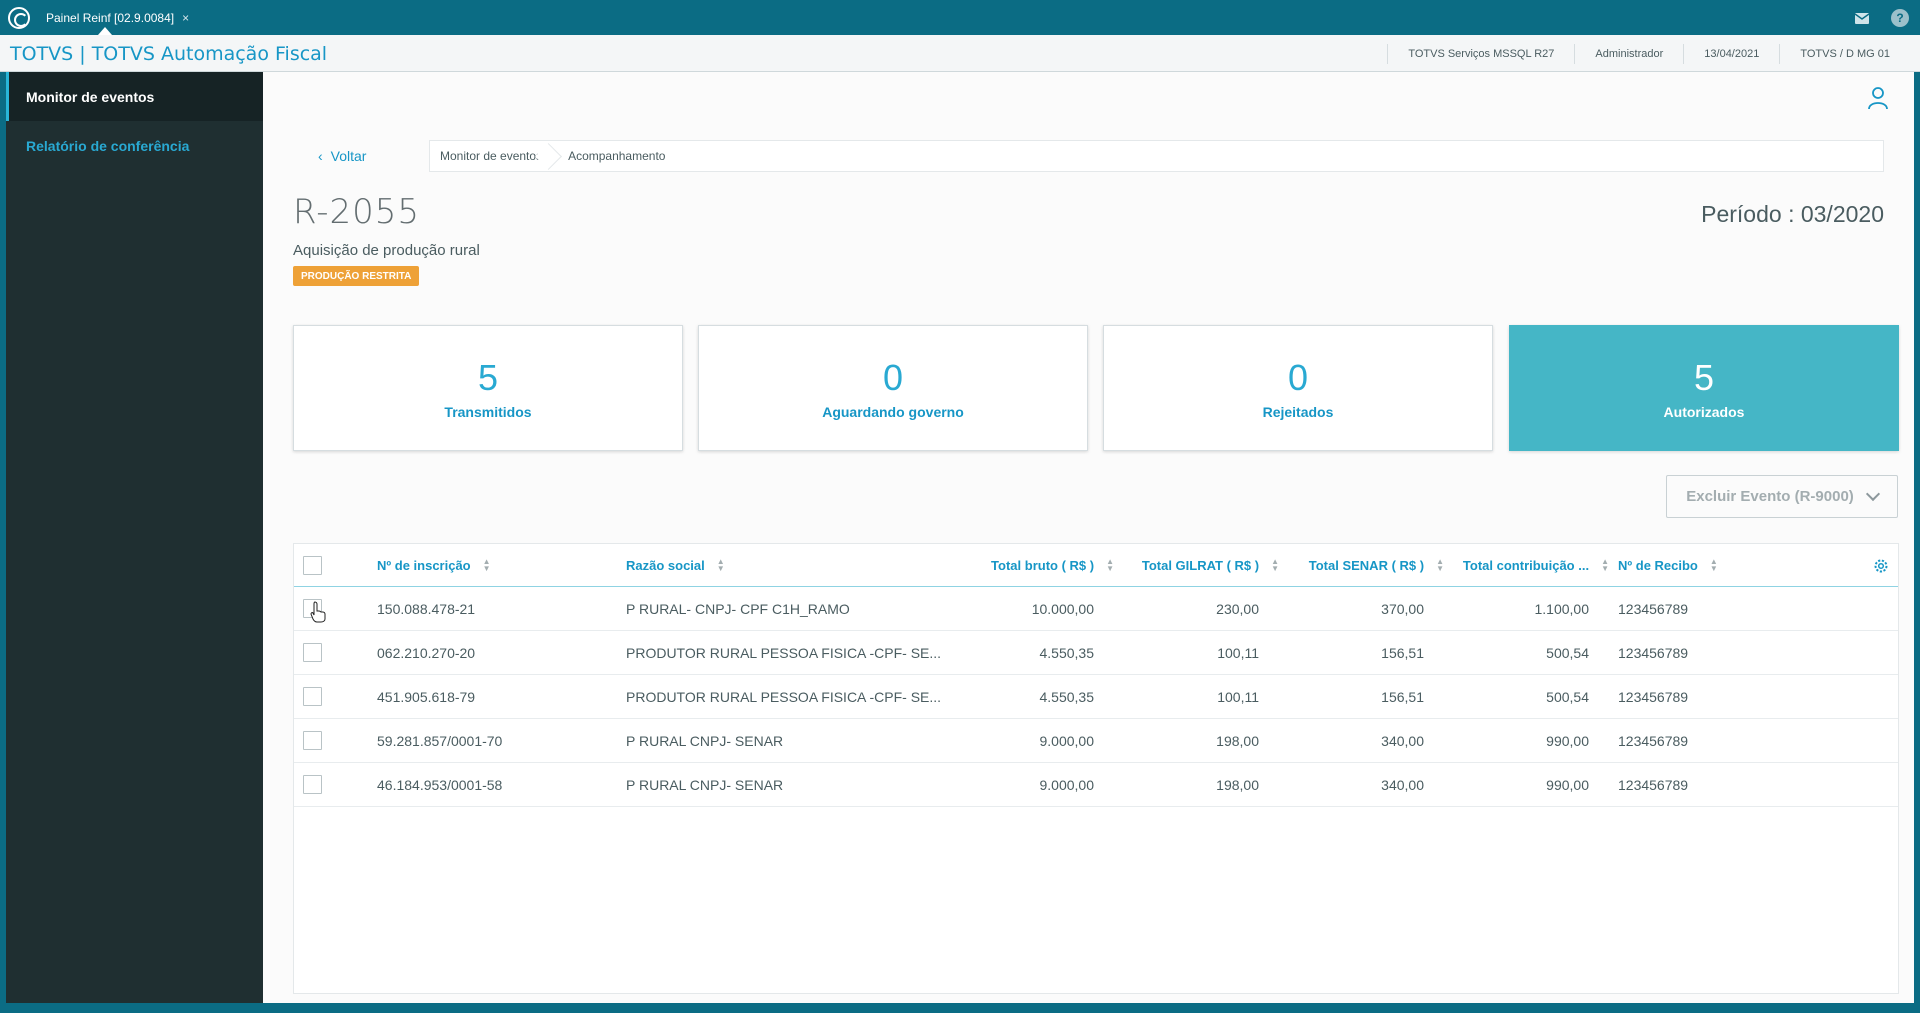 This screenshot has width=1920, height=1013. Describe the element at coordinates (134, 96) in the screenshot. I see `sidebar-item-monitor-eventos: Monitor de eventos` at that location.